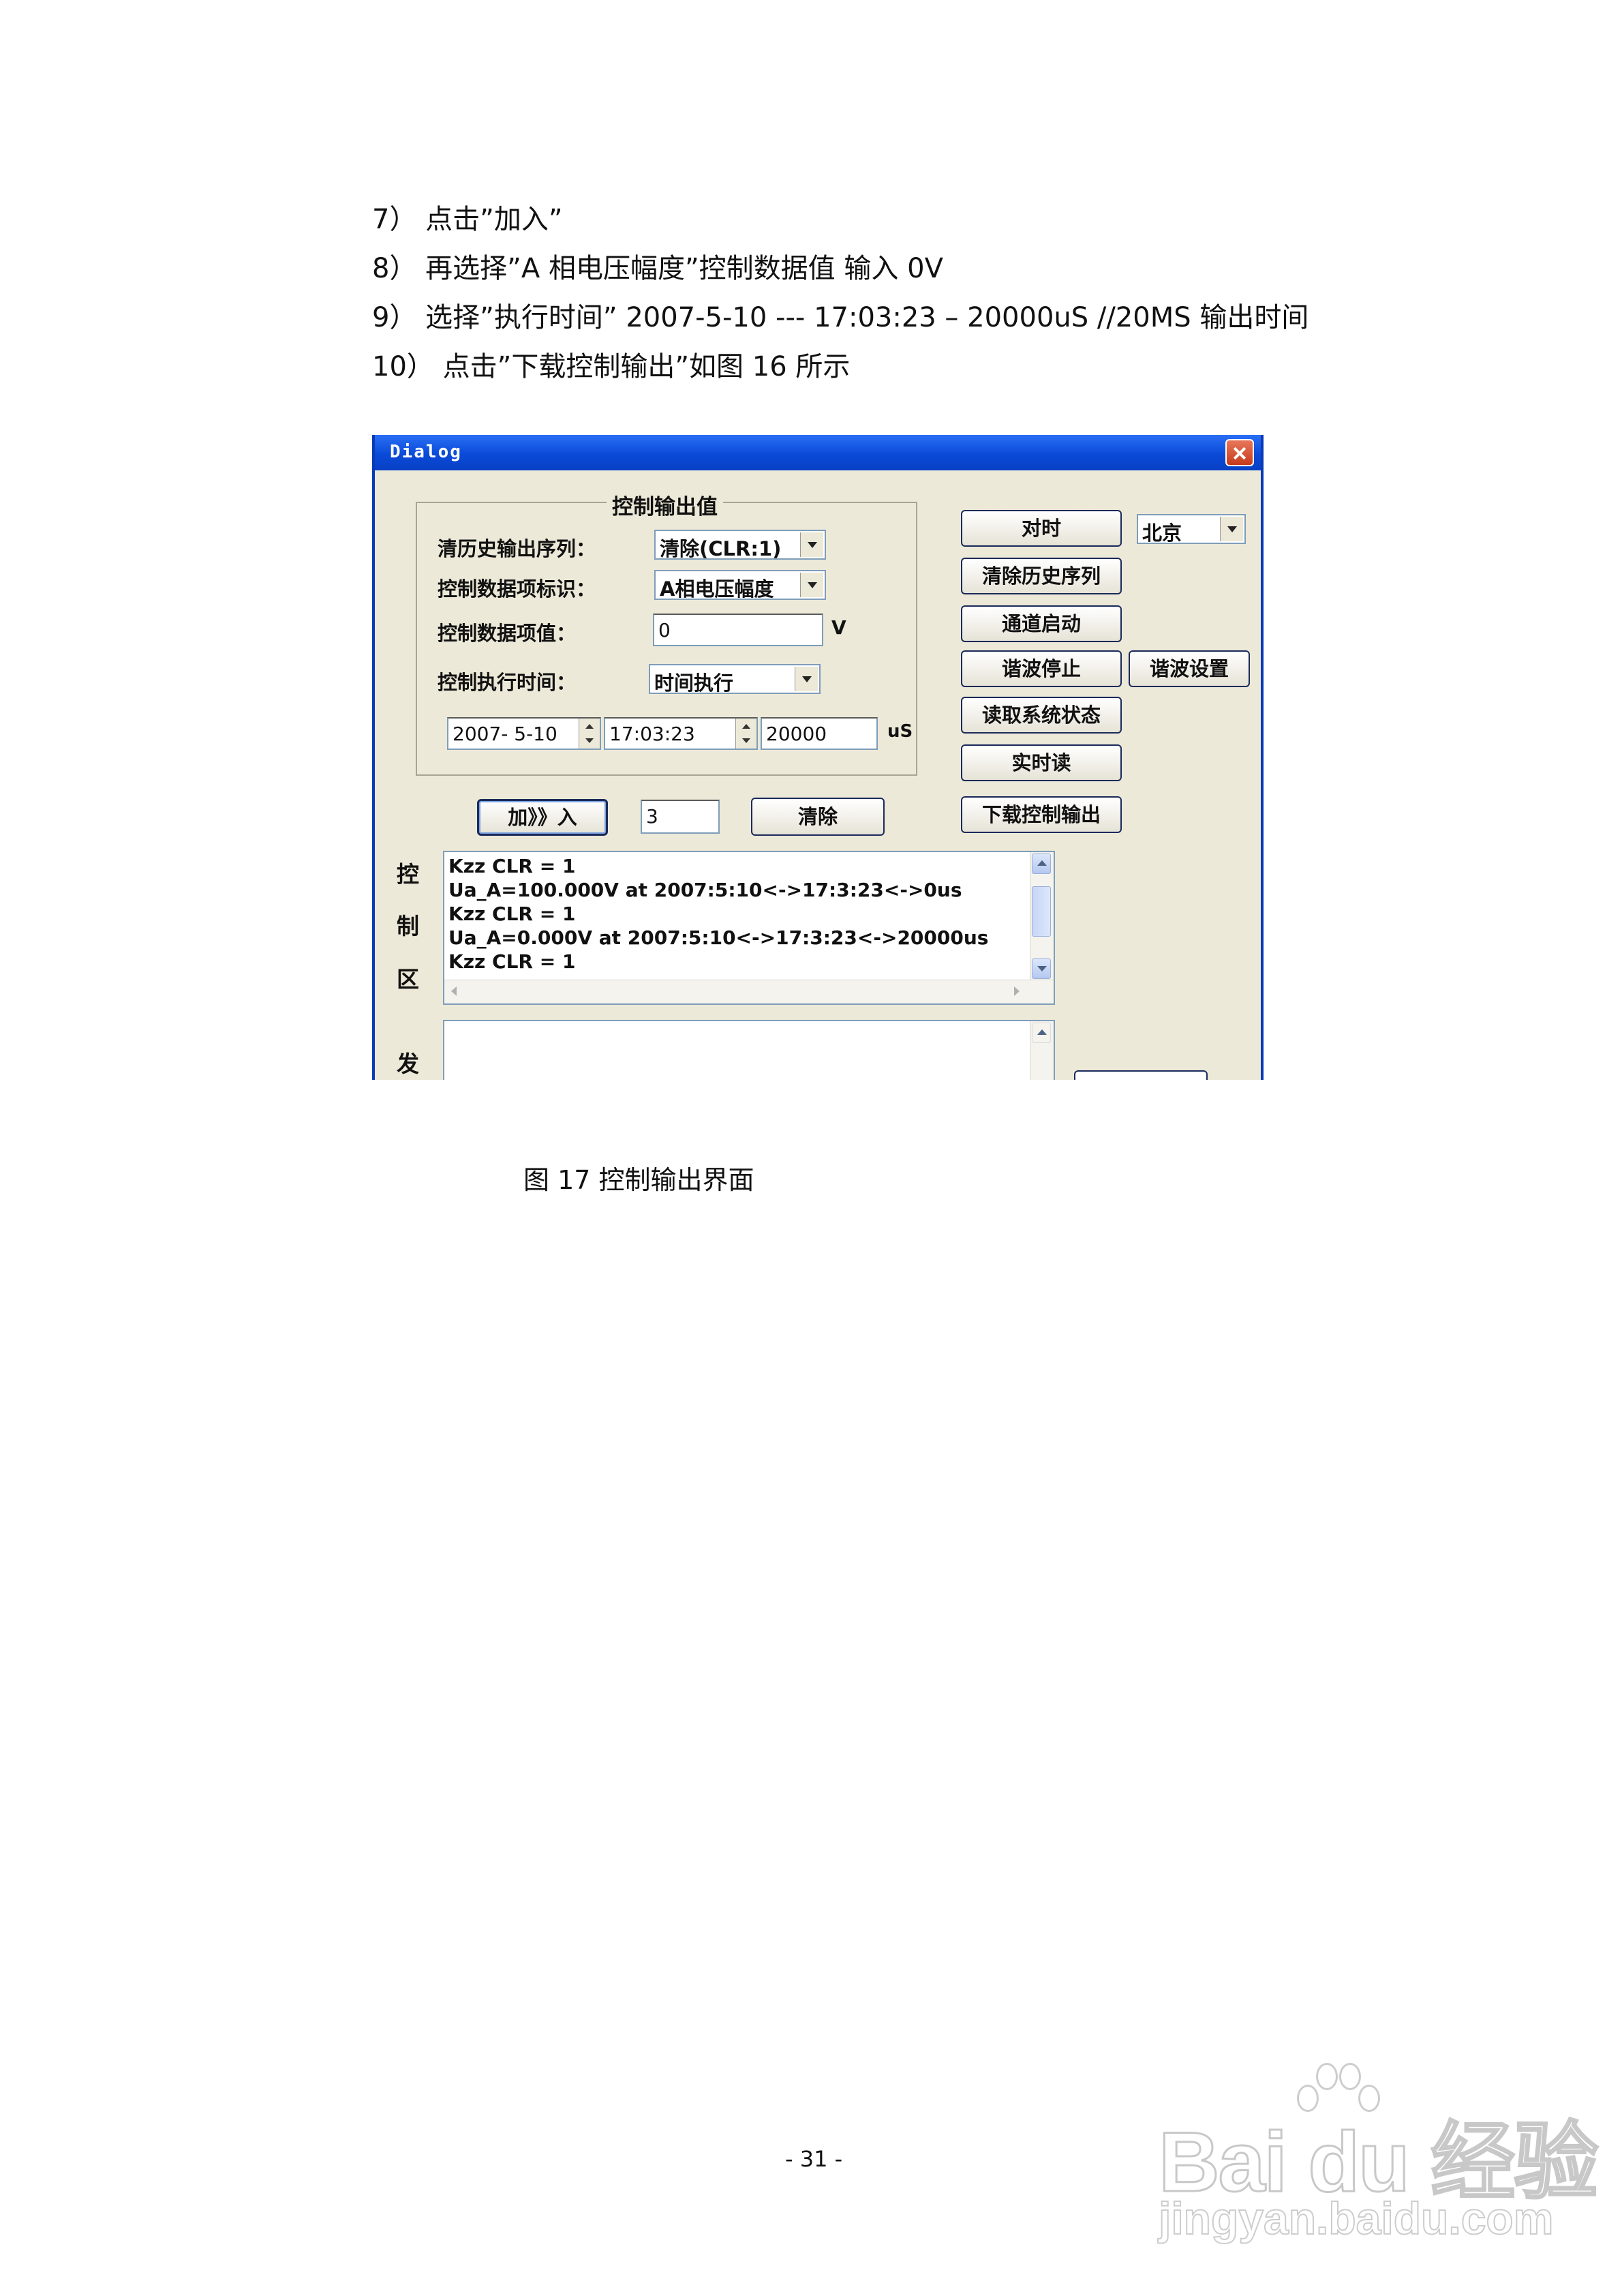  What do you see at coordinates (517, 589) in the screenshot?
I see `label-data-item-id: 控制数据项标识：` at bounding box center [517, 589].